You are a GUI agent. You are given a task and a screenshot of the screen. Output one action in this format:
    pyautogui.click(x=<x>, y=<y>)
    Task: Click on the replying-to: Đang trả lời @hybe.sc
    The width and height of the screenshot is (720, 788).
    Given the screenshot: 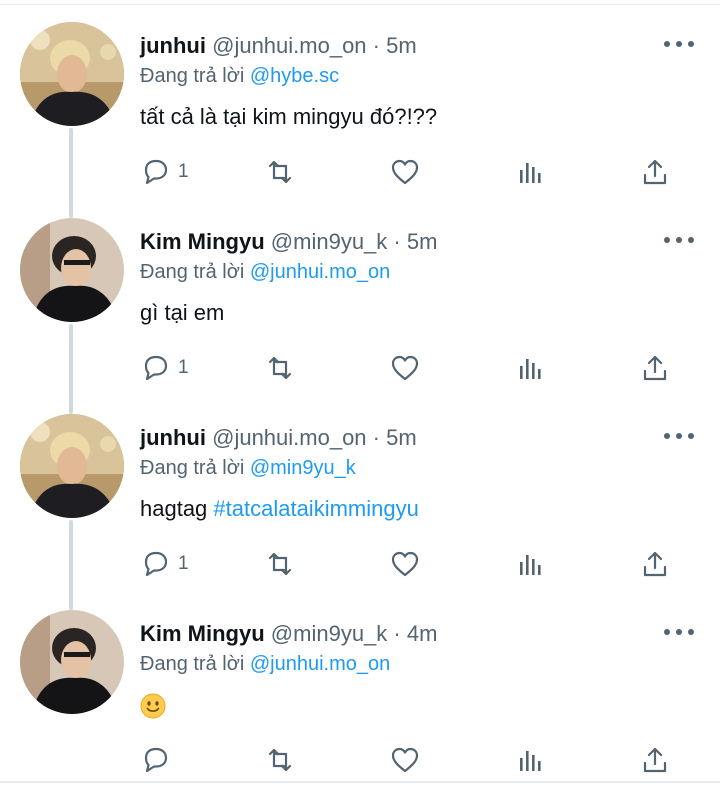 What is the action you would take?
    pyautogui.click(x=239, y=76)
    